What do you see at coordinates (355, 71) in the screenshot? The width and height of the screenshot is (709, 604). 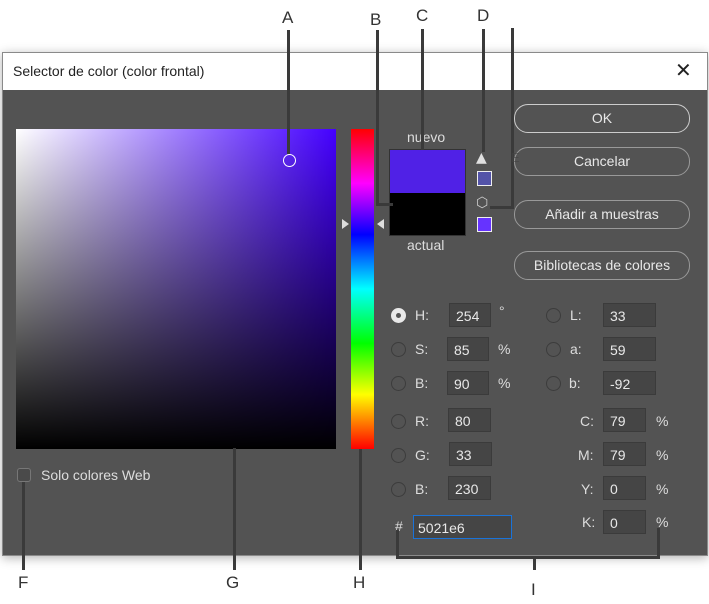 I see `title-bar: Selector de color (color frontal) ✕` at bounding box center [355, 71].